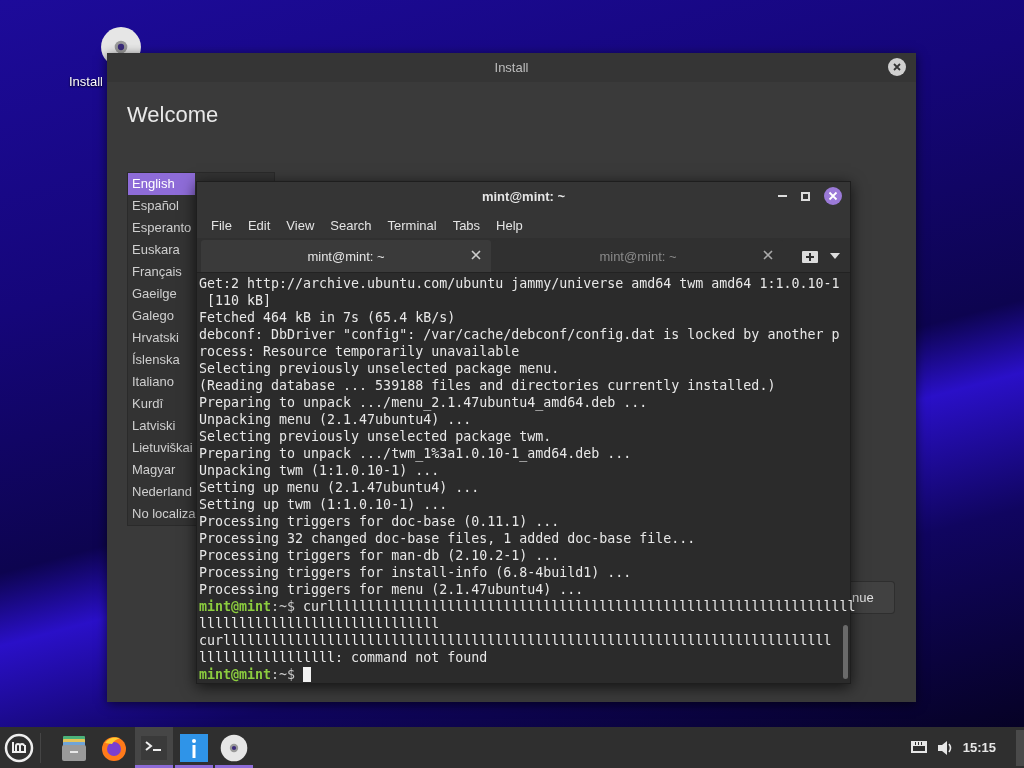 Image resolution: width=1024 pixels, height=768 pixels. What do you see at coordinates (509, 225) in the screenshot?
I see `menu-item: Help` at bounding box center [509, 225].